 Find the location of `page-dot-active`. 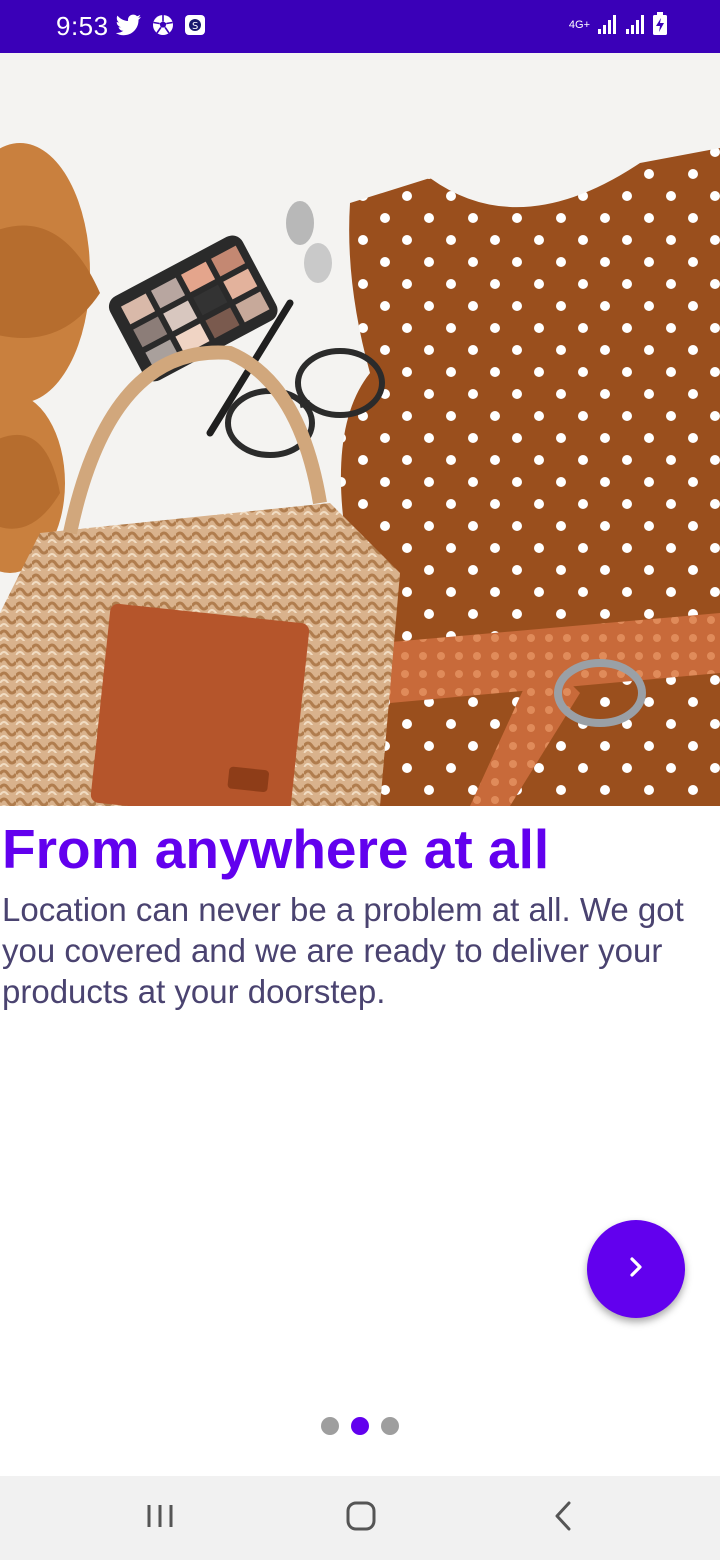

page-dot-active is located at coordinates (360, 1426).